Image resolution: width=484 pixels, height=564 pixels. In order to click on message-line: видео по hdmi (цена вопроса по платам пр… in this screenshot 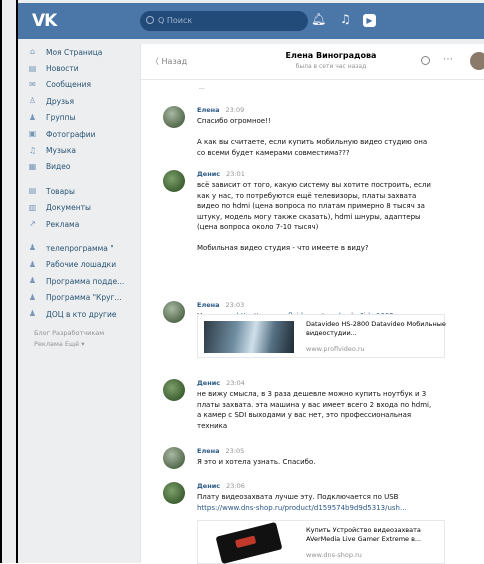, I will do `click(311, 206)`.